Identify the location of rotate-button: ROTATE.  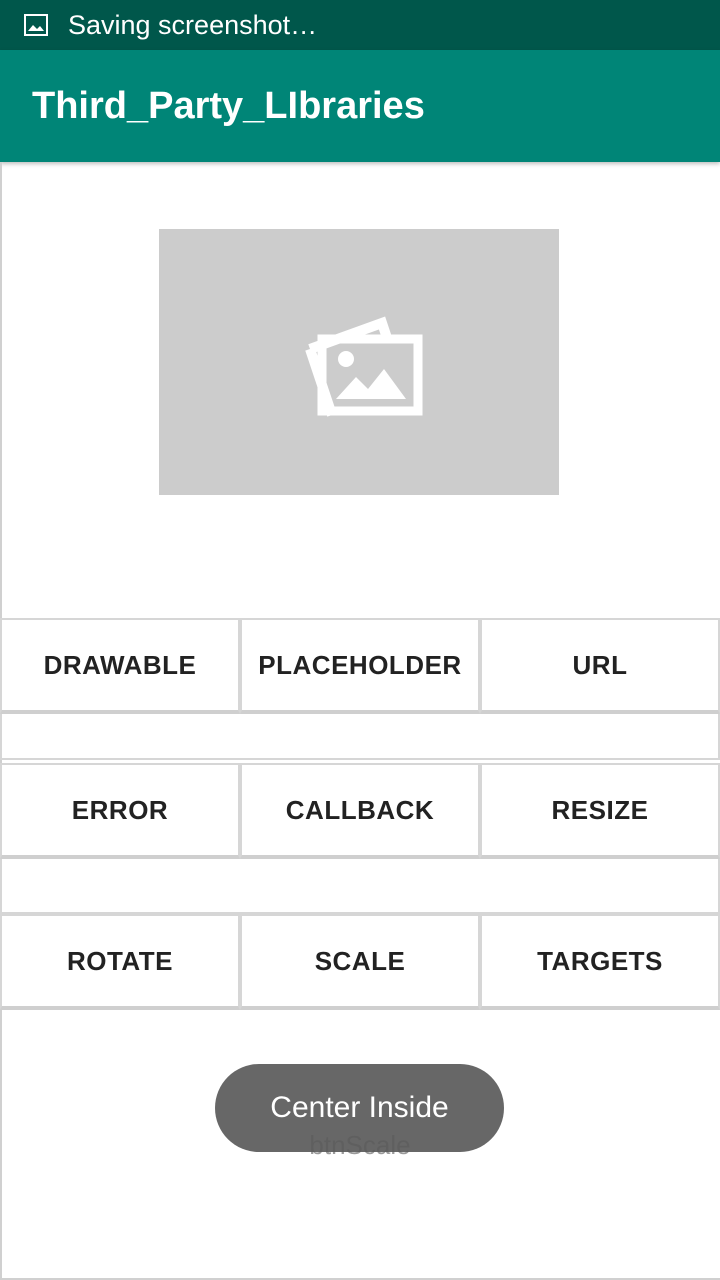
(120, 962).